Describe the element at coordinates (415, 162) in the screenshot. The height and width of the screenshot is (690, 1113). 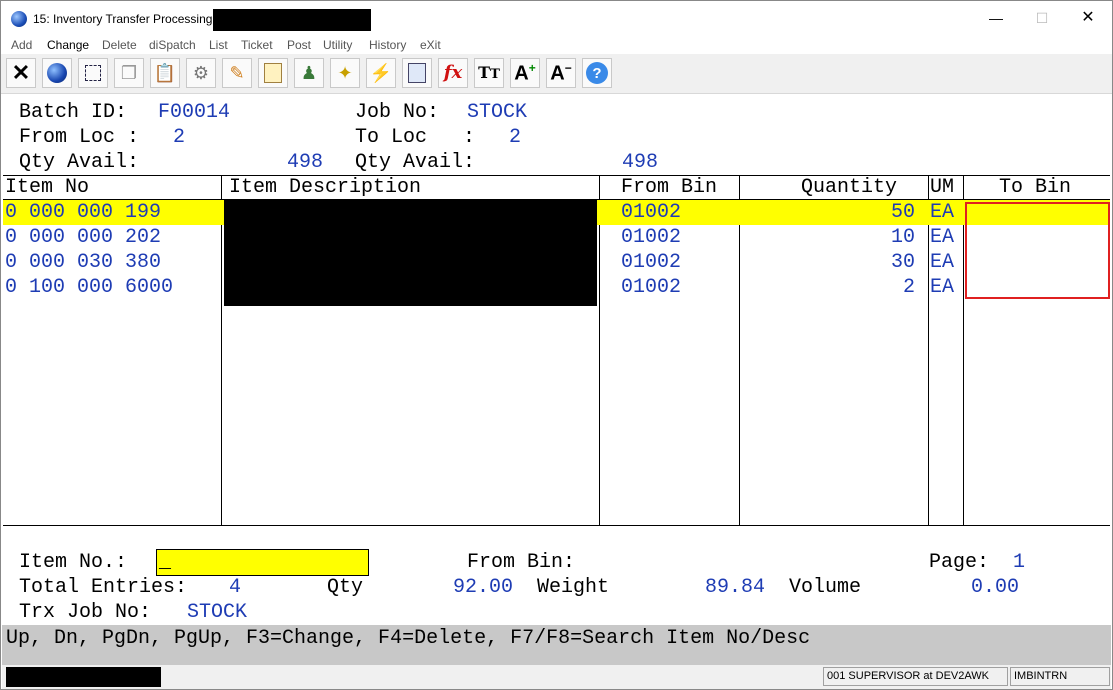
I see `qty-avail-to-label: Qty Avail:` at that location.